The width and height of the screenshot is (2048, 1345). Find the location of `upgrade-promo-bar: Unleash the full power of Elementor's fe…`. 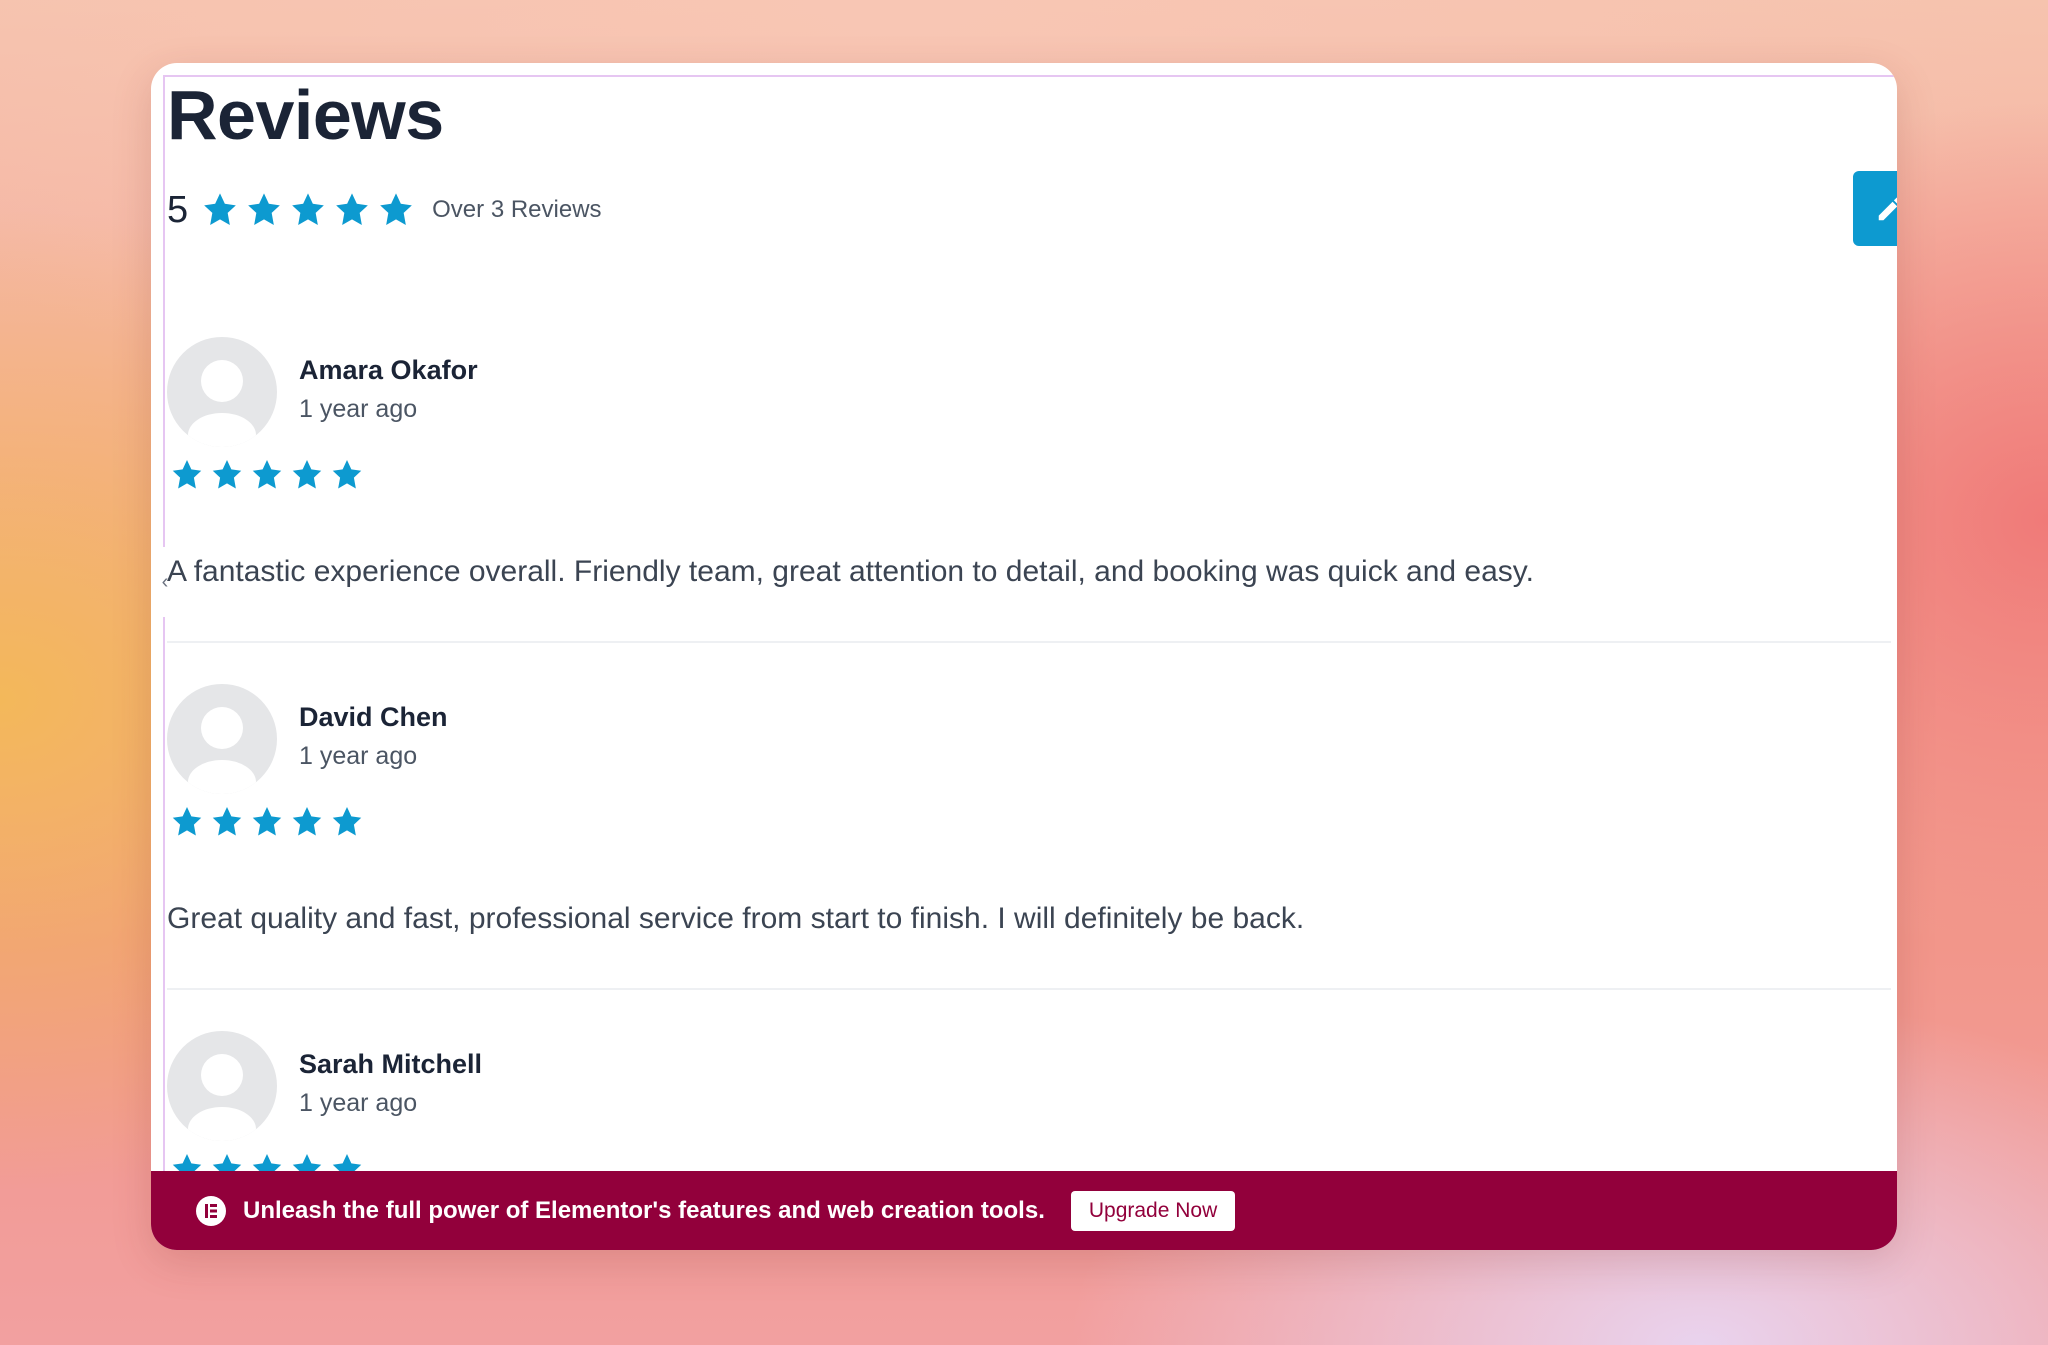

upgrade-promo-bar: Unleash the full power of Elementor's fe… is located at coordinates (1024, 1210).